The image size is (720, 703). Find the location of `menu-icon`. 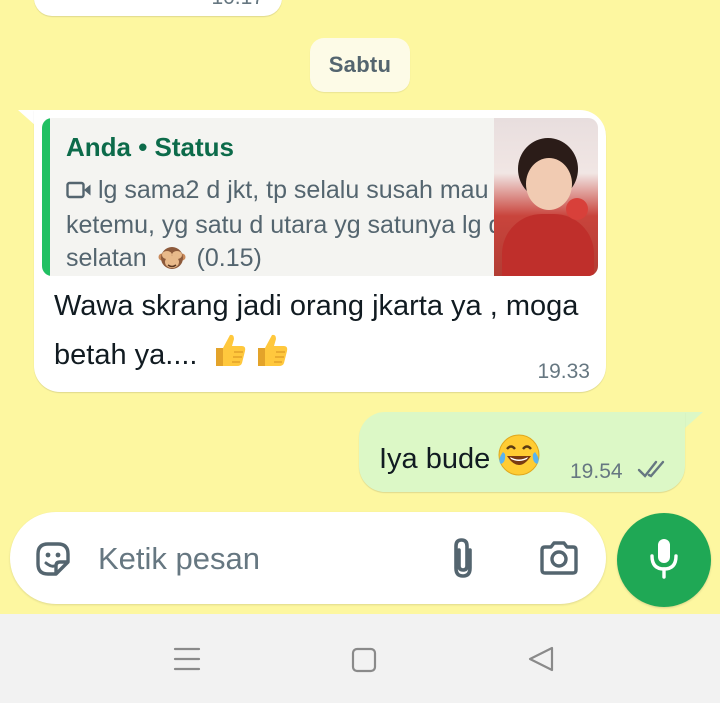

menu-icon is located at coordinates (187, 661).